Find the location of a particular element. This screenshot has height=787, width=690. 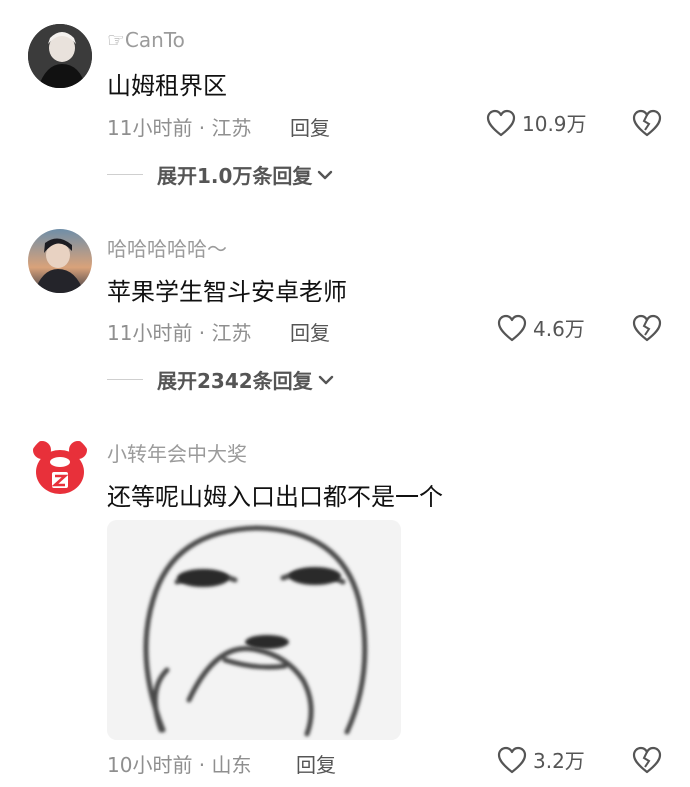

comment-username: ☞CanTo is located at coordinates (146, 40).